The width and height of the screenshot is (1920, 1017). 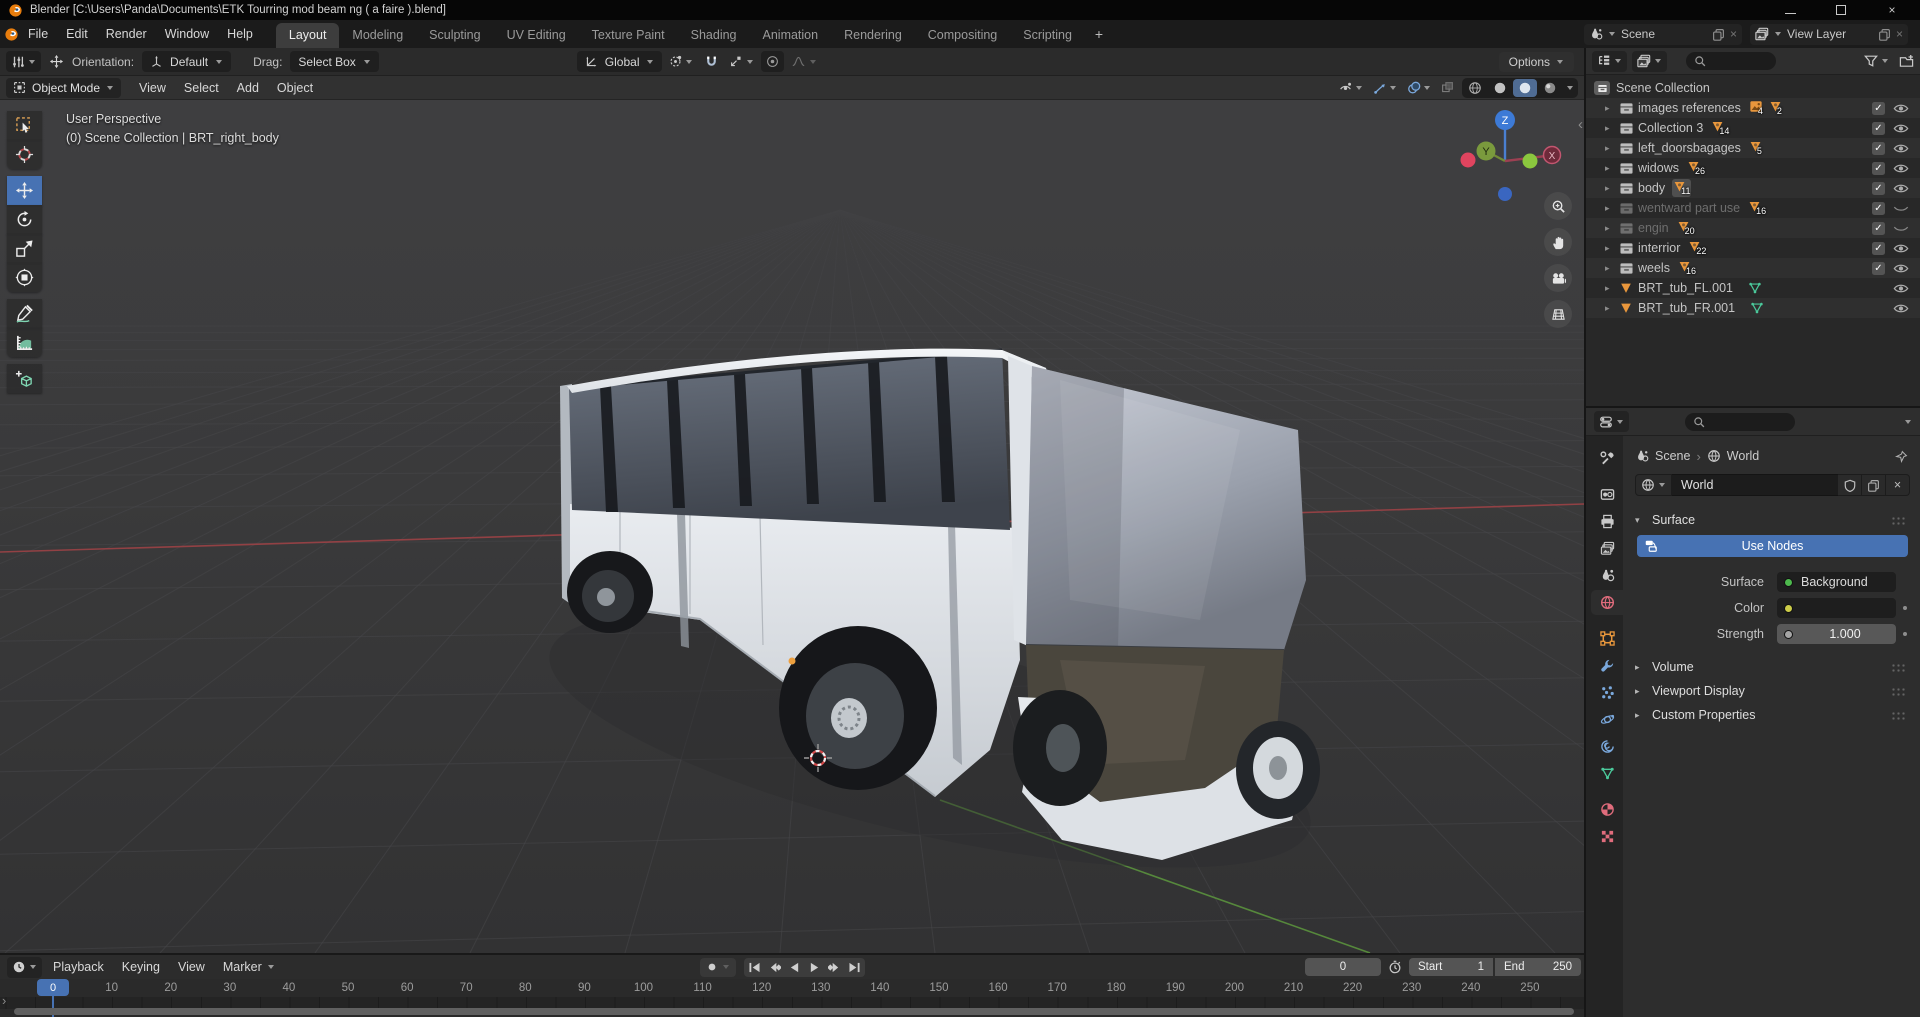 What do you see at coordinates (24, 967) in the screenshot?
I see `timeline-editor-type-button` at bounding box center [24, 967].